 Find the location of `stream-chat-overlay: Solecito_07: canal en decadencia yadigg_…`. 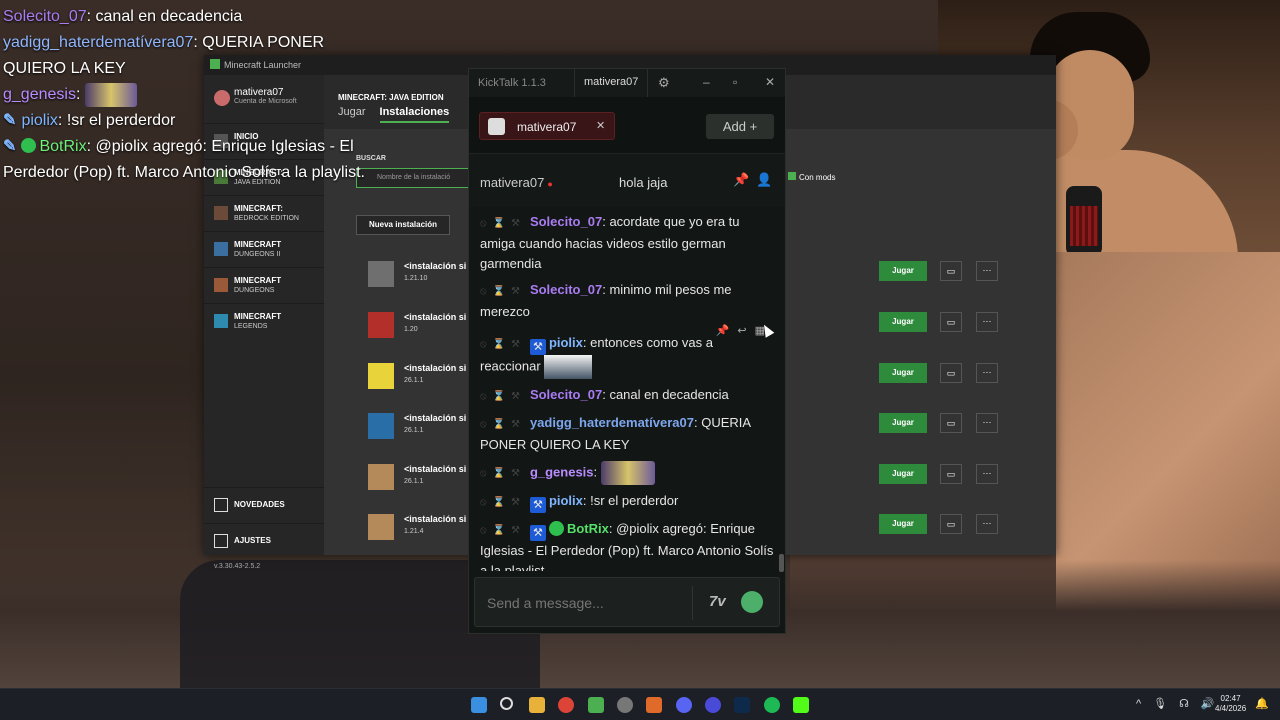

stream-chat-overlay: Solecito_07: canal en decadencia yadigg_… is located at coordinates (188, 95).